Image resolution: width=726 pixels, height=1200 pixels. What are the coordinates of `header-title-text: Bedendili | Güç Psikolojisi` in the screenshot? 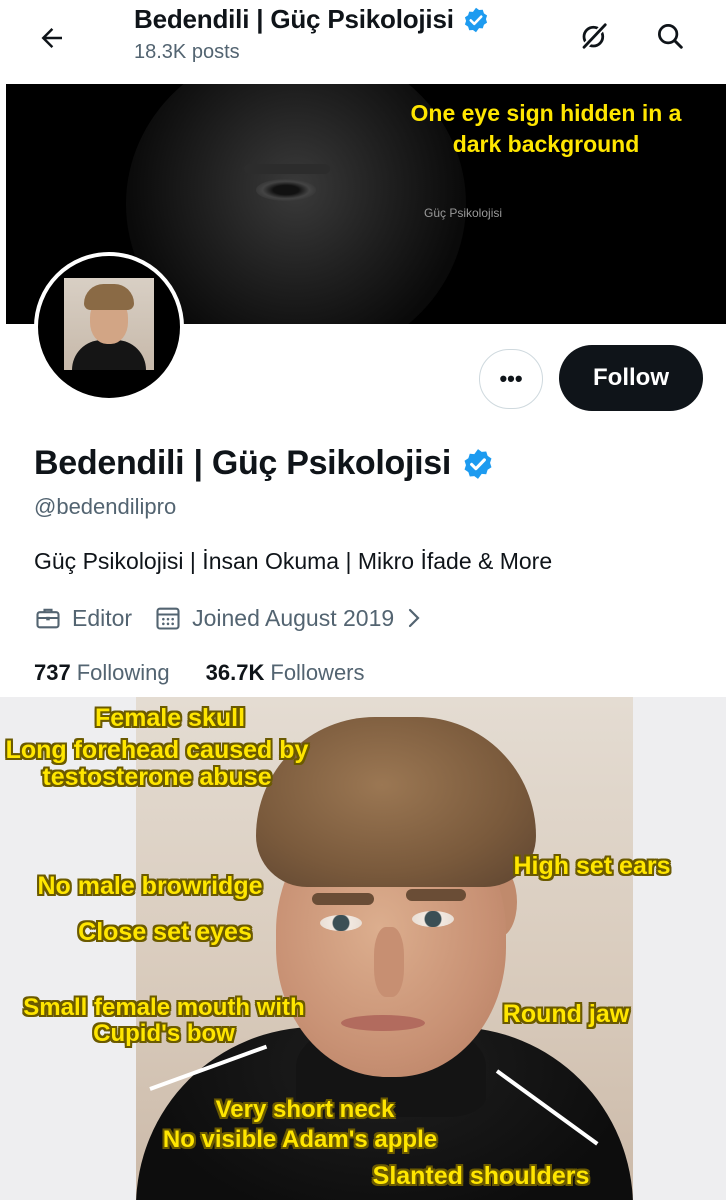 It's located at (294, 19).